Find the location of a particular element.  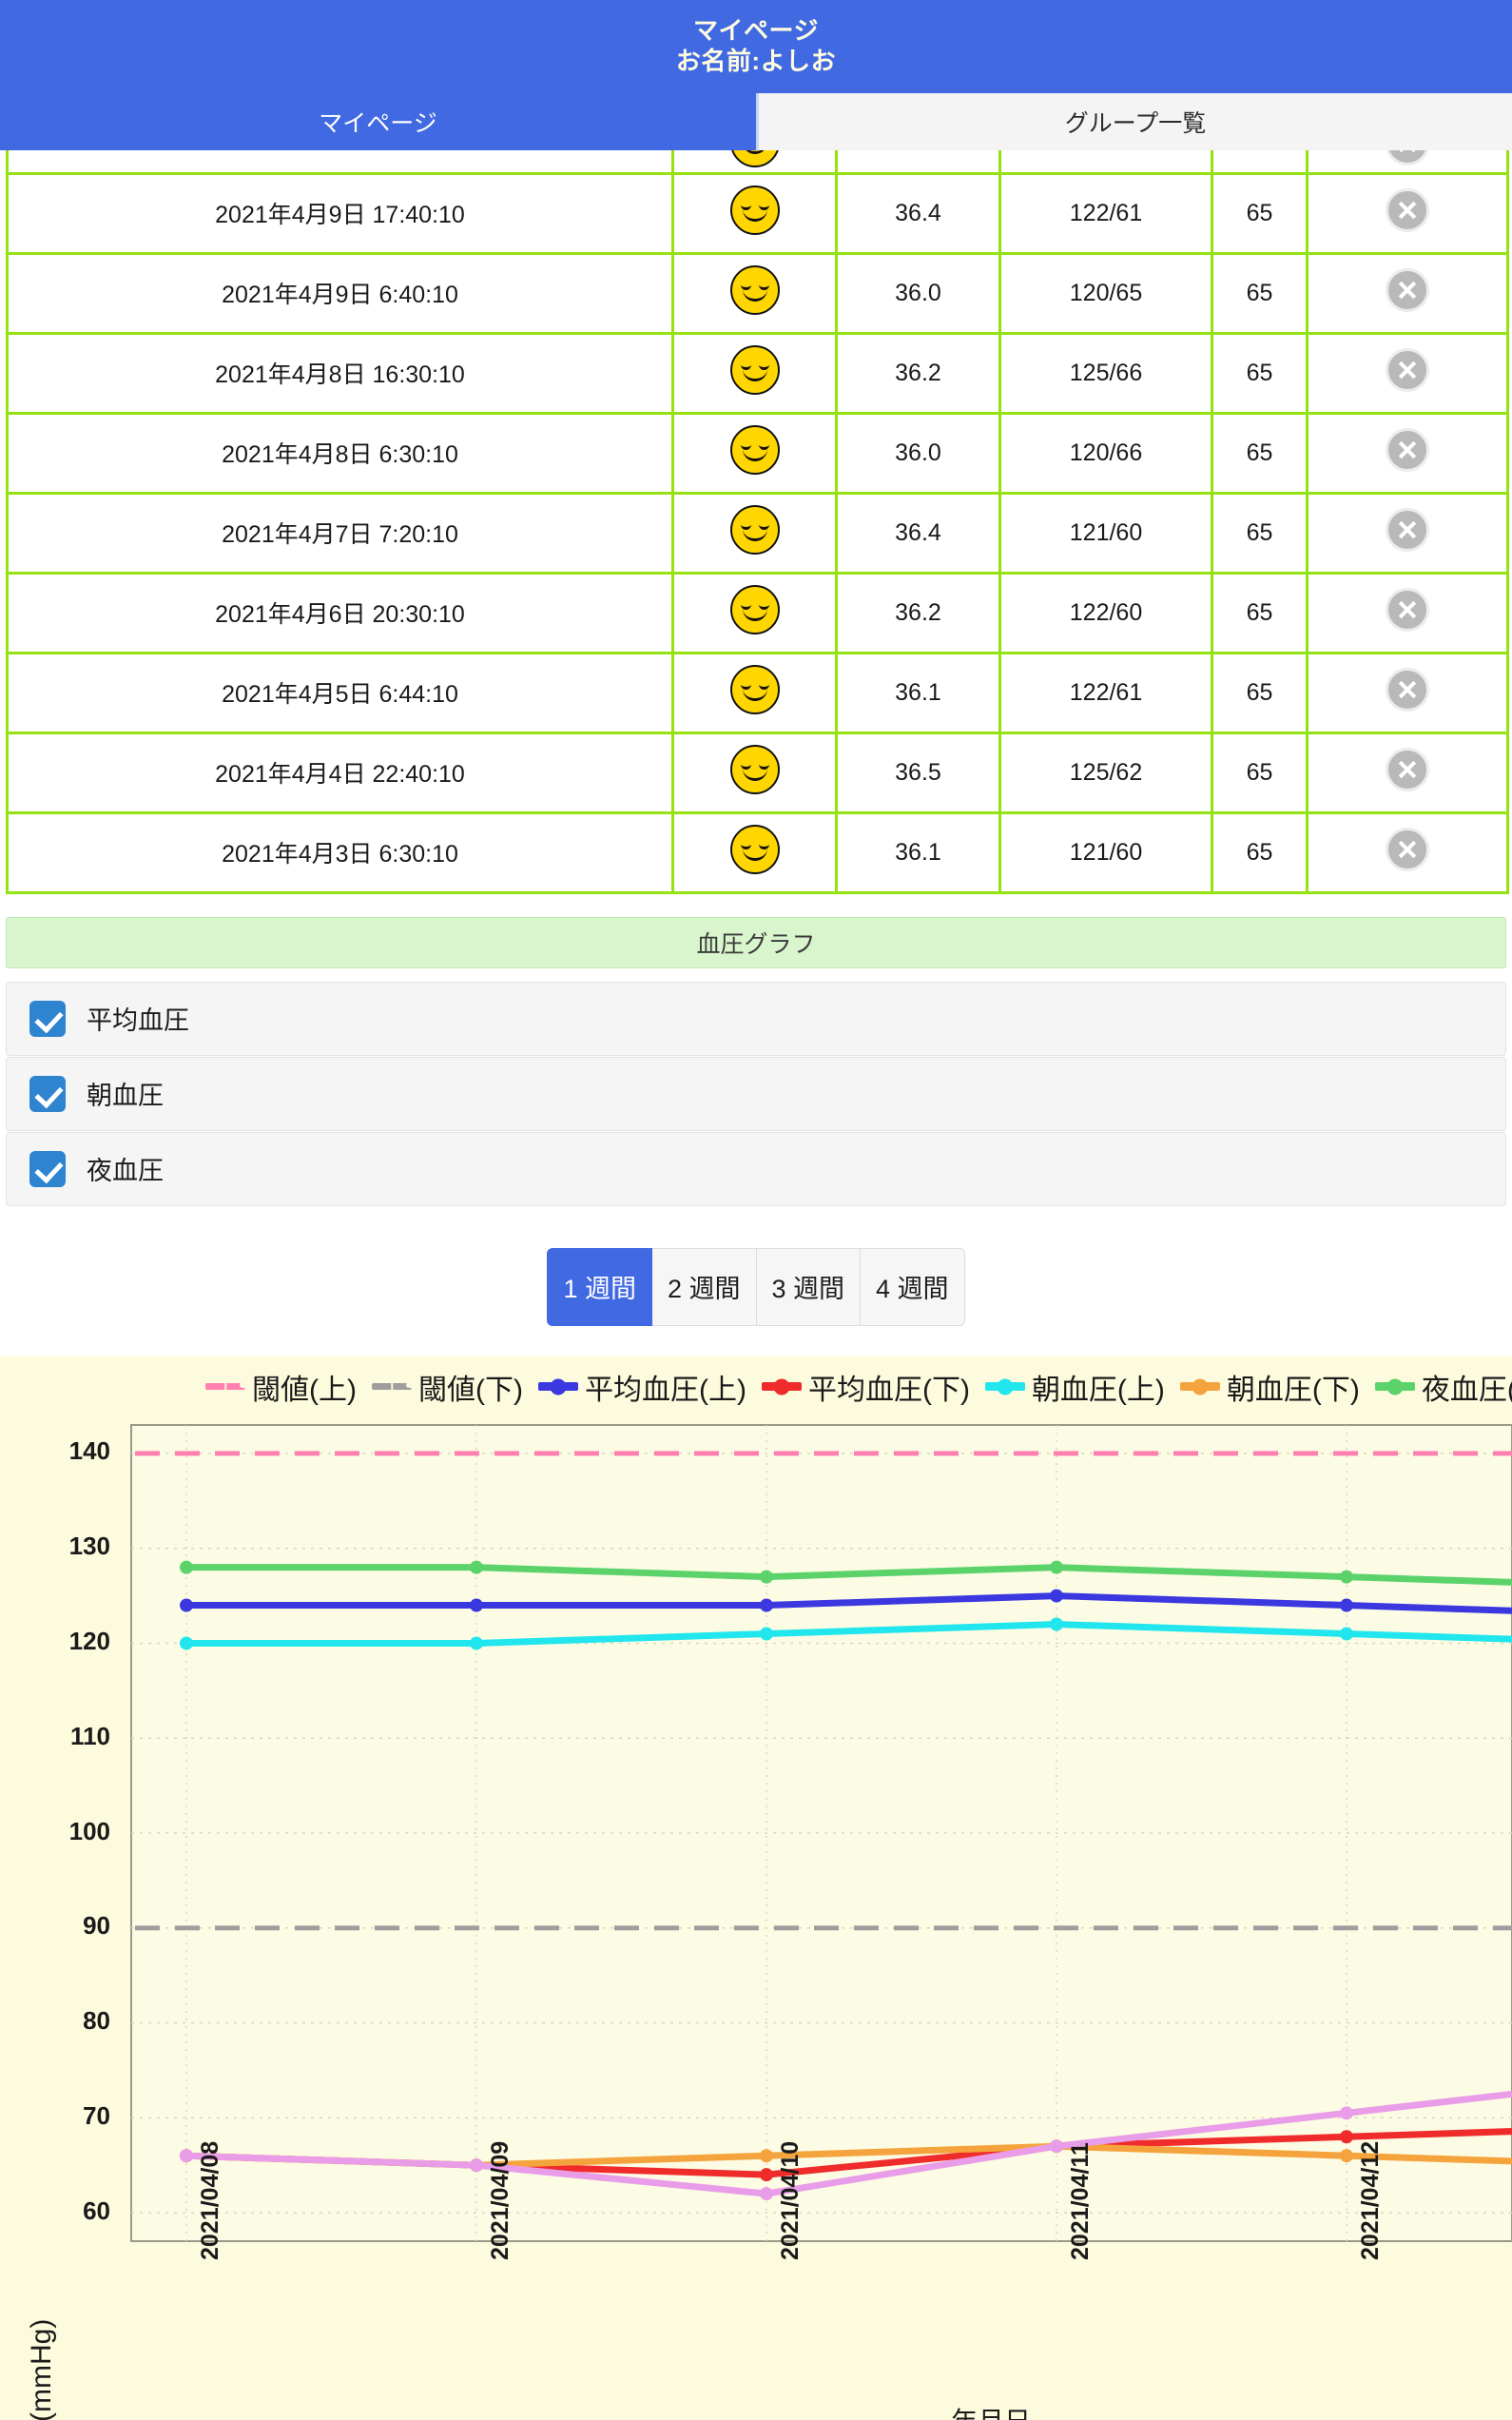

record-blood-pressure: 122/60 is located at coordinates (1106, 612).